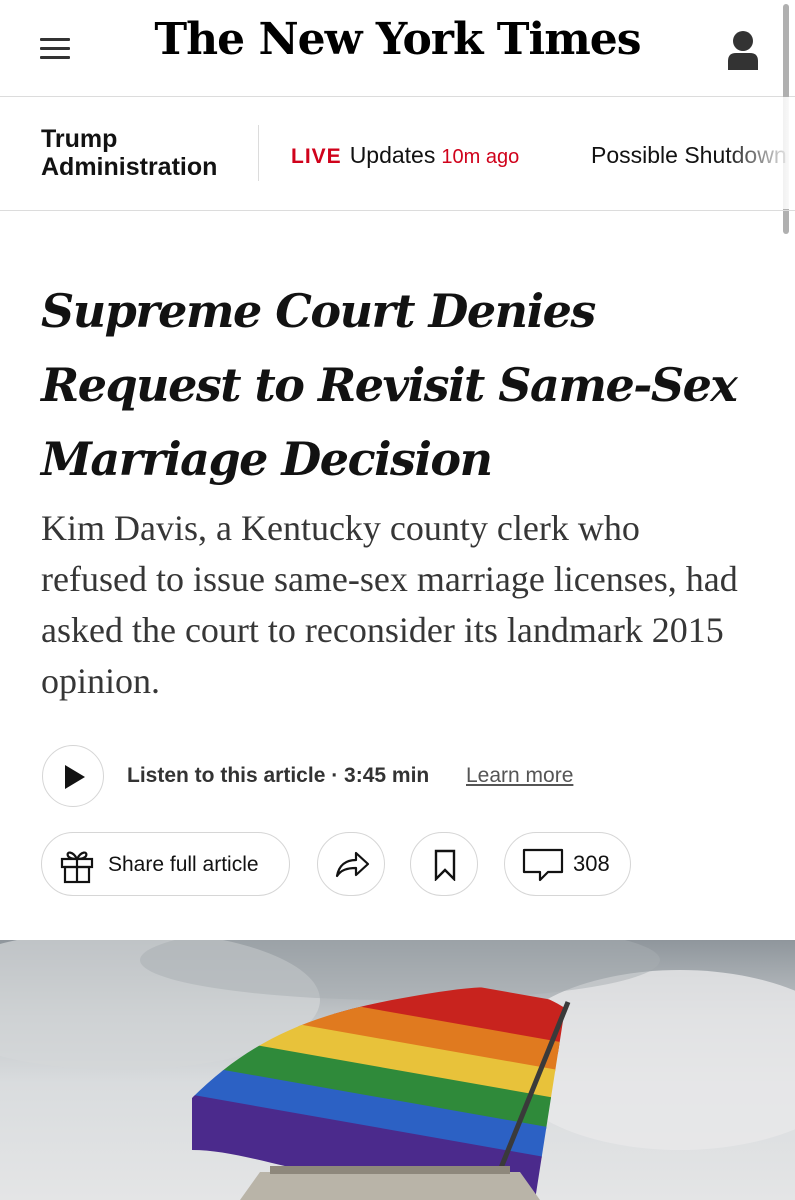  I want to click on section-divider, so click(258, 153).